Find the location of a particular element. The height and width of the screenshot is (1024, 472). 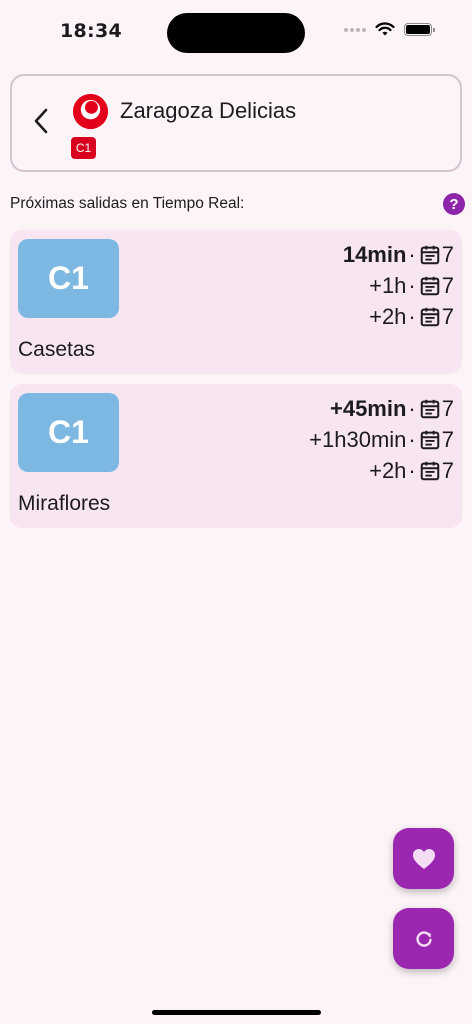

renfe-logo is located at coordinates (90, 111).